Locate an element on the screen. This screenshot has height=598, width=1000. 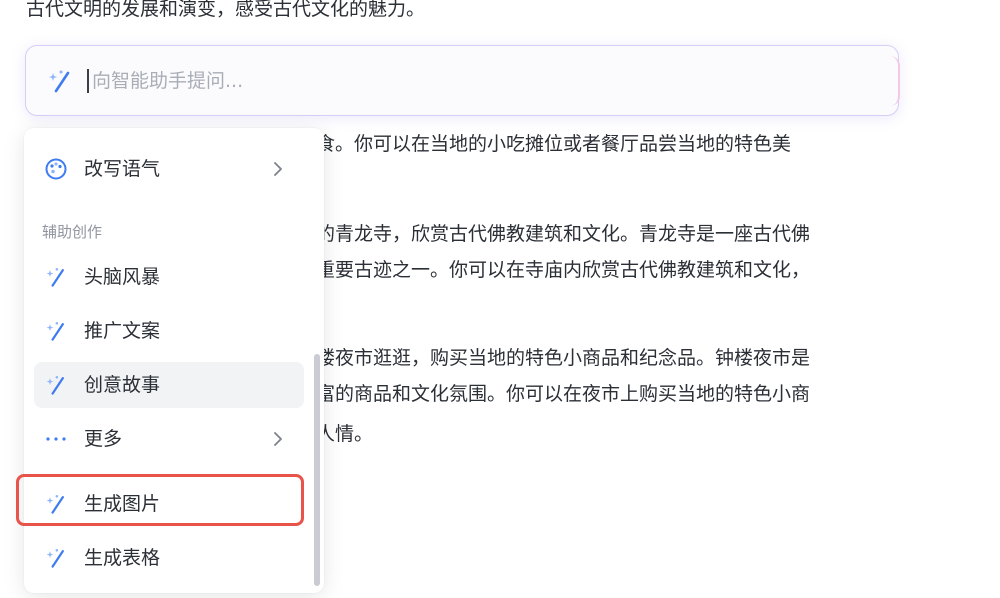
menu-item-rewrite-tone: 改写语气 is located at coordinates (169, 169).